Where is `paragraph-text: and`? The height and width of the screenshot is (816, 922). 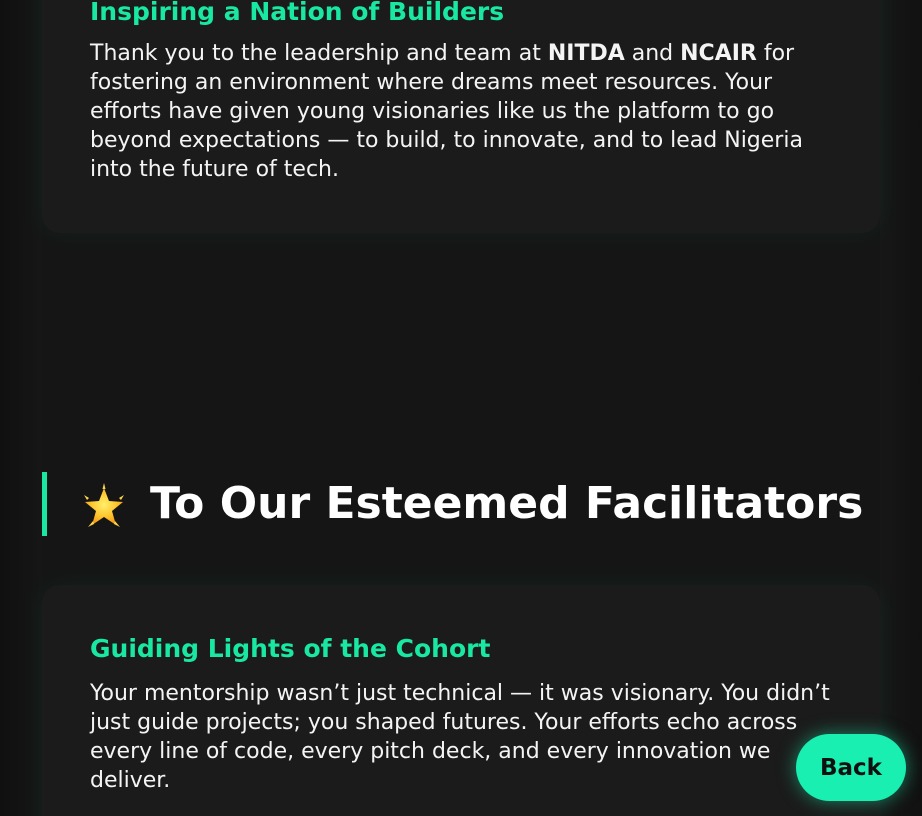
paragraph-text: and is located at coordinates (652, 53).